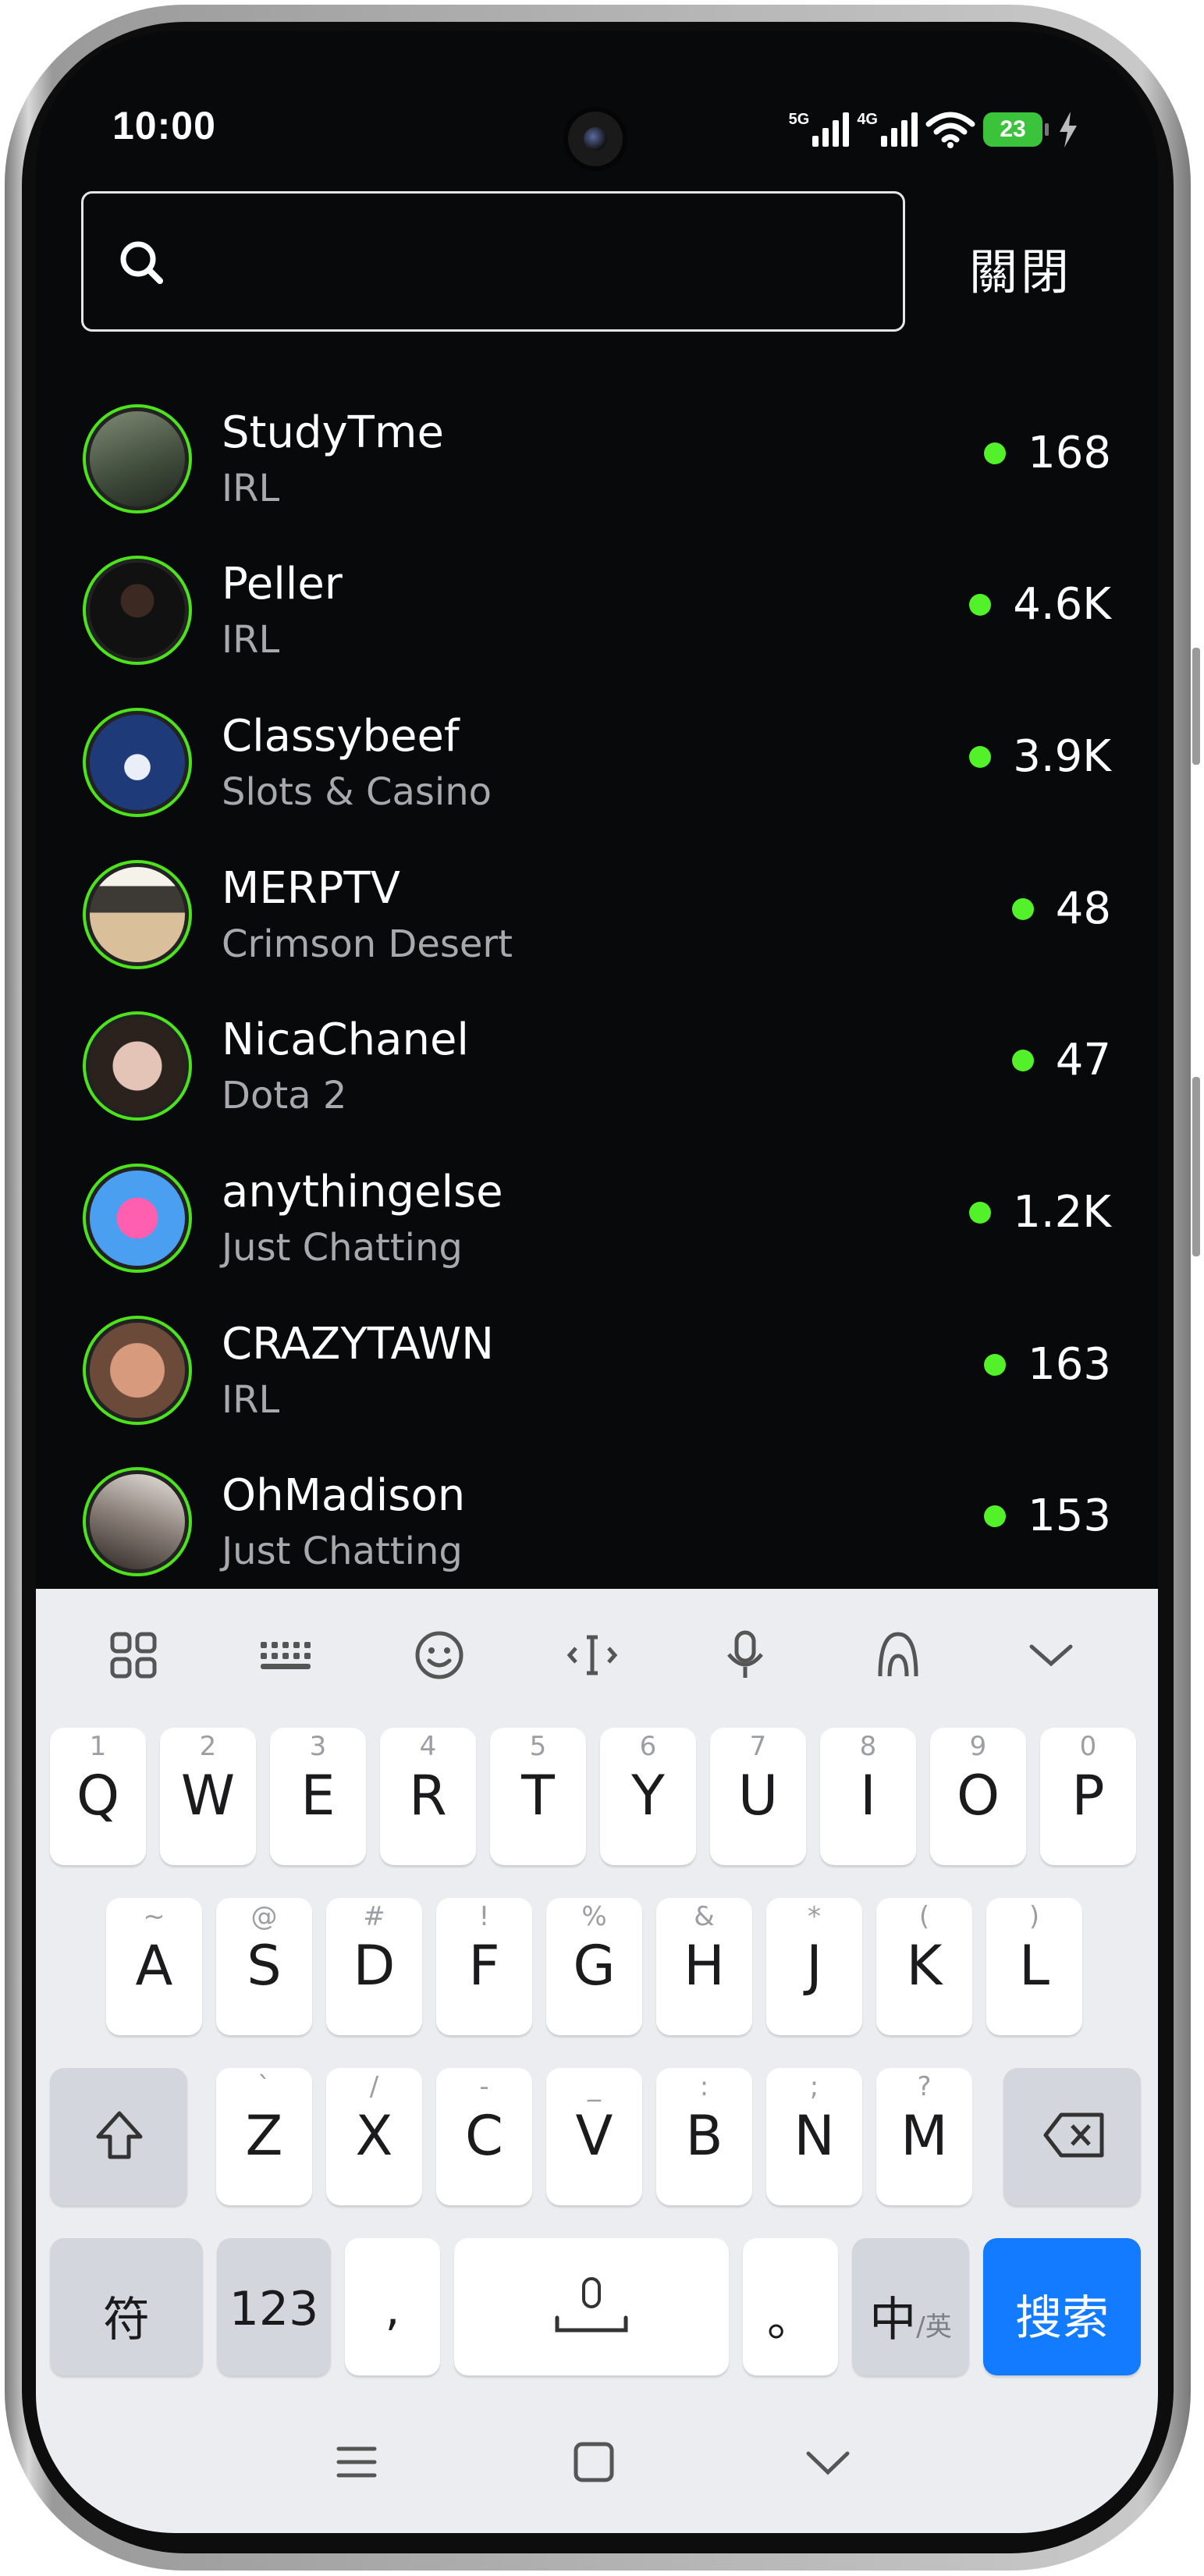  Describe the element at coordinates (374, 2136) in the screenshot. I see `key-x: / X` at that location.